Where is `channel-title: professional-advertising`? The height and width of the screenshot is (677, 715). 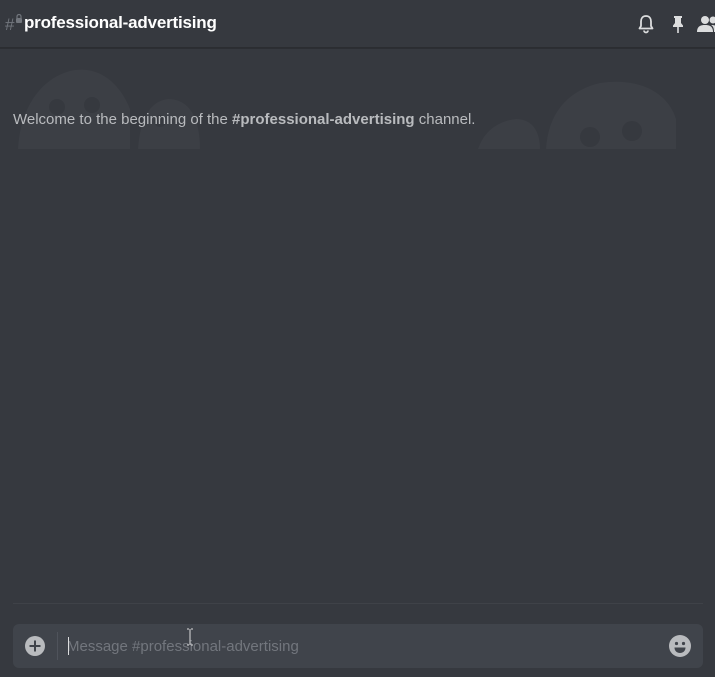 channel-title: professional-advertising is located at coordinates (120, 22).